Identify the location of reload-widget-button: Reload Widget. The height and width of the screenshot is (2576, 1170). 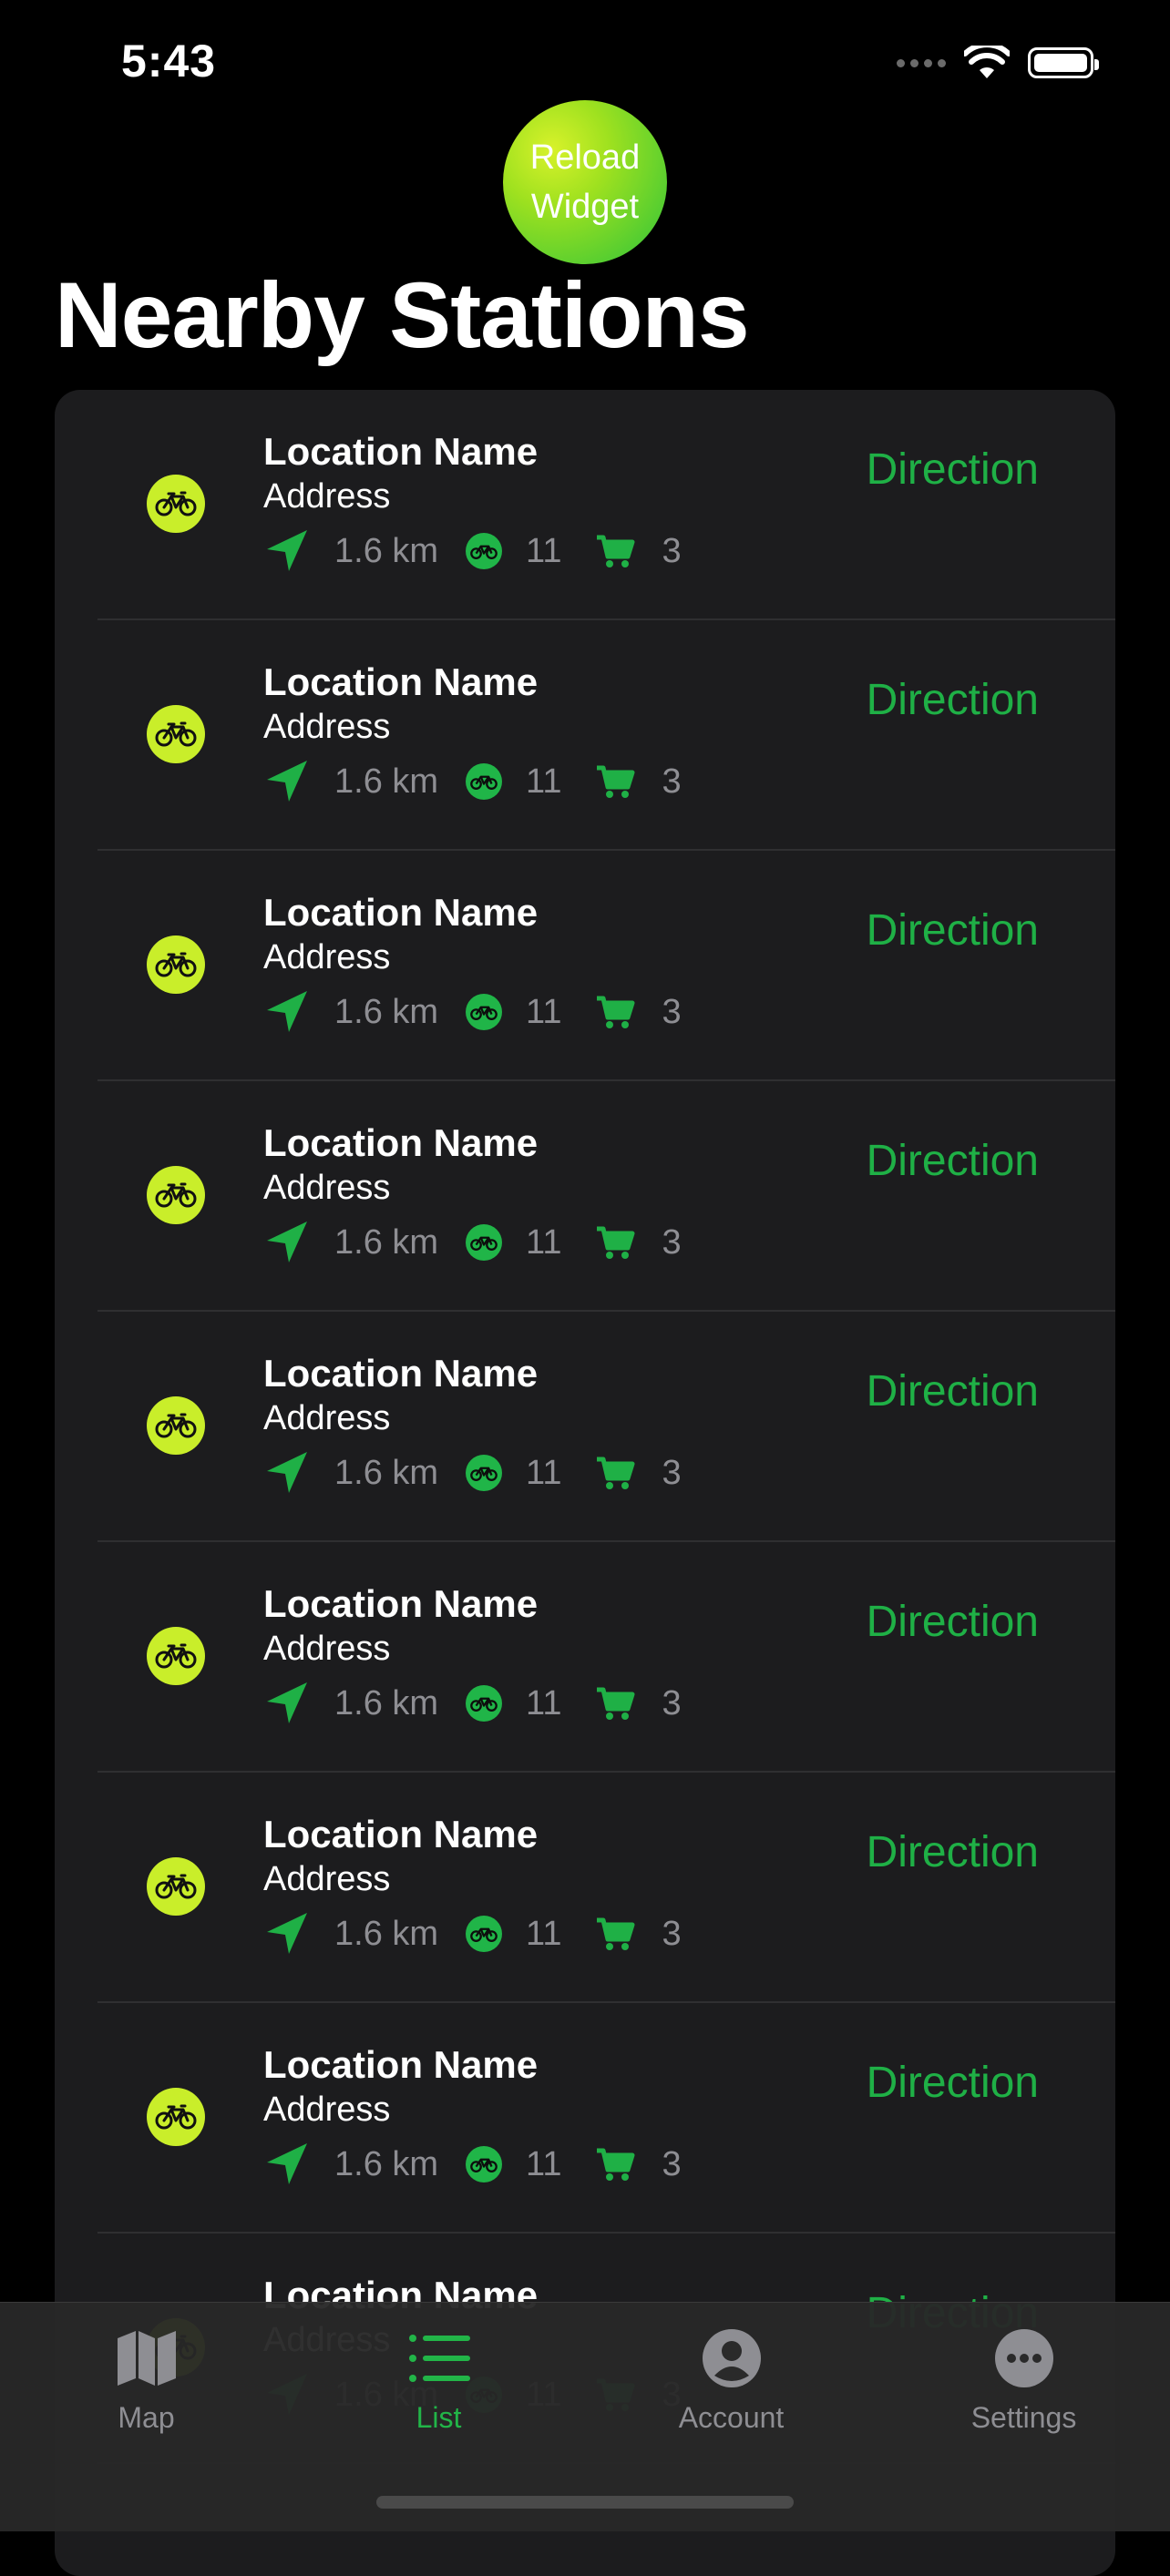
(585, 182).